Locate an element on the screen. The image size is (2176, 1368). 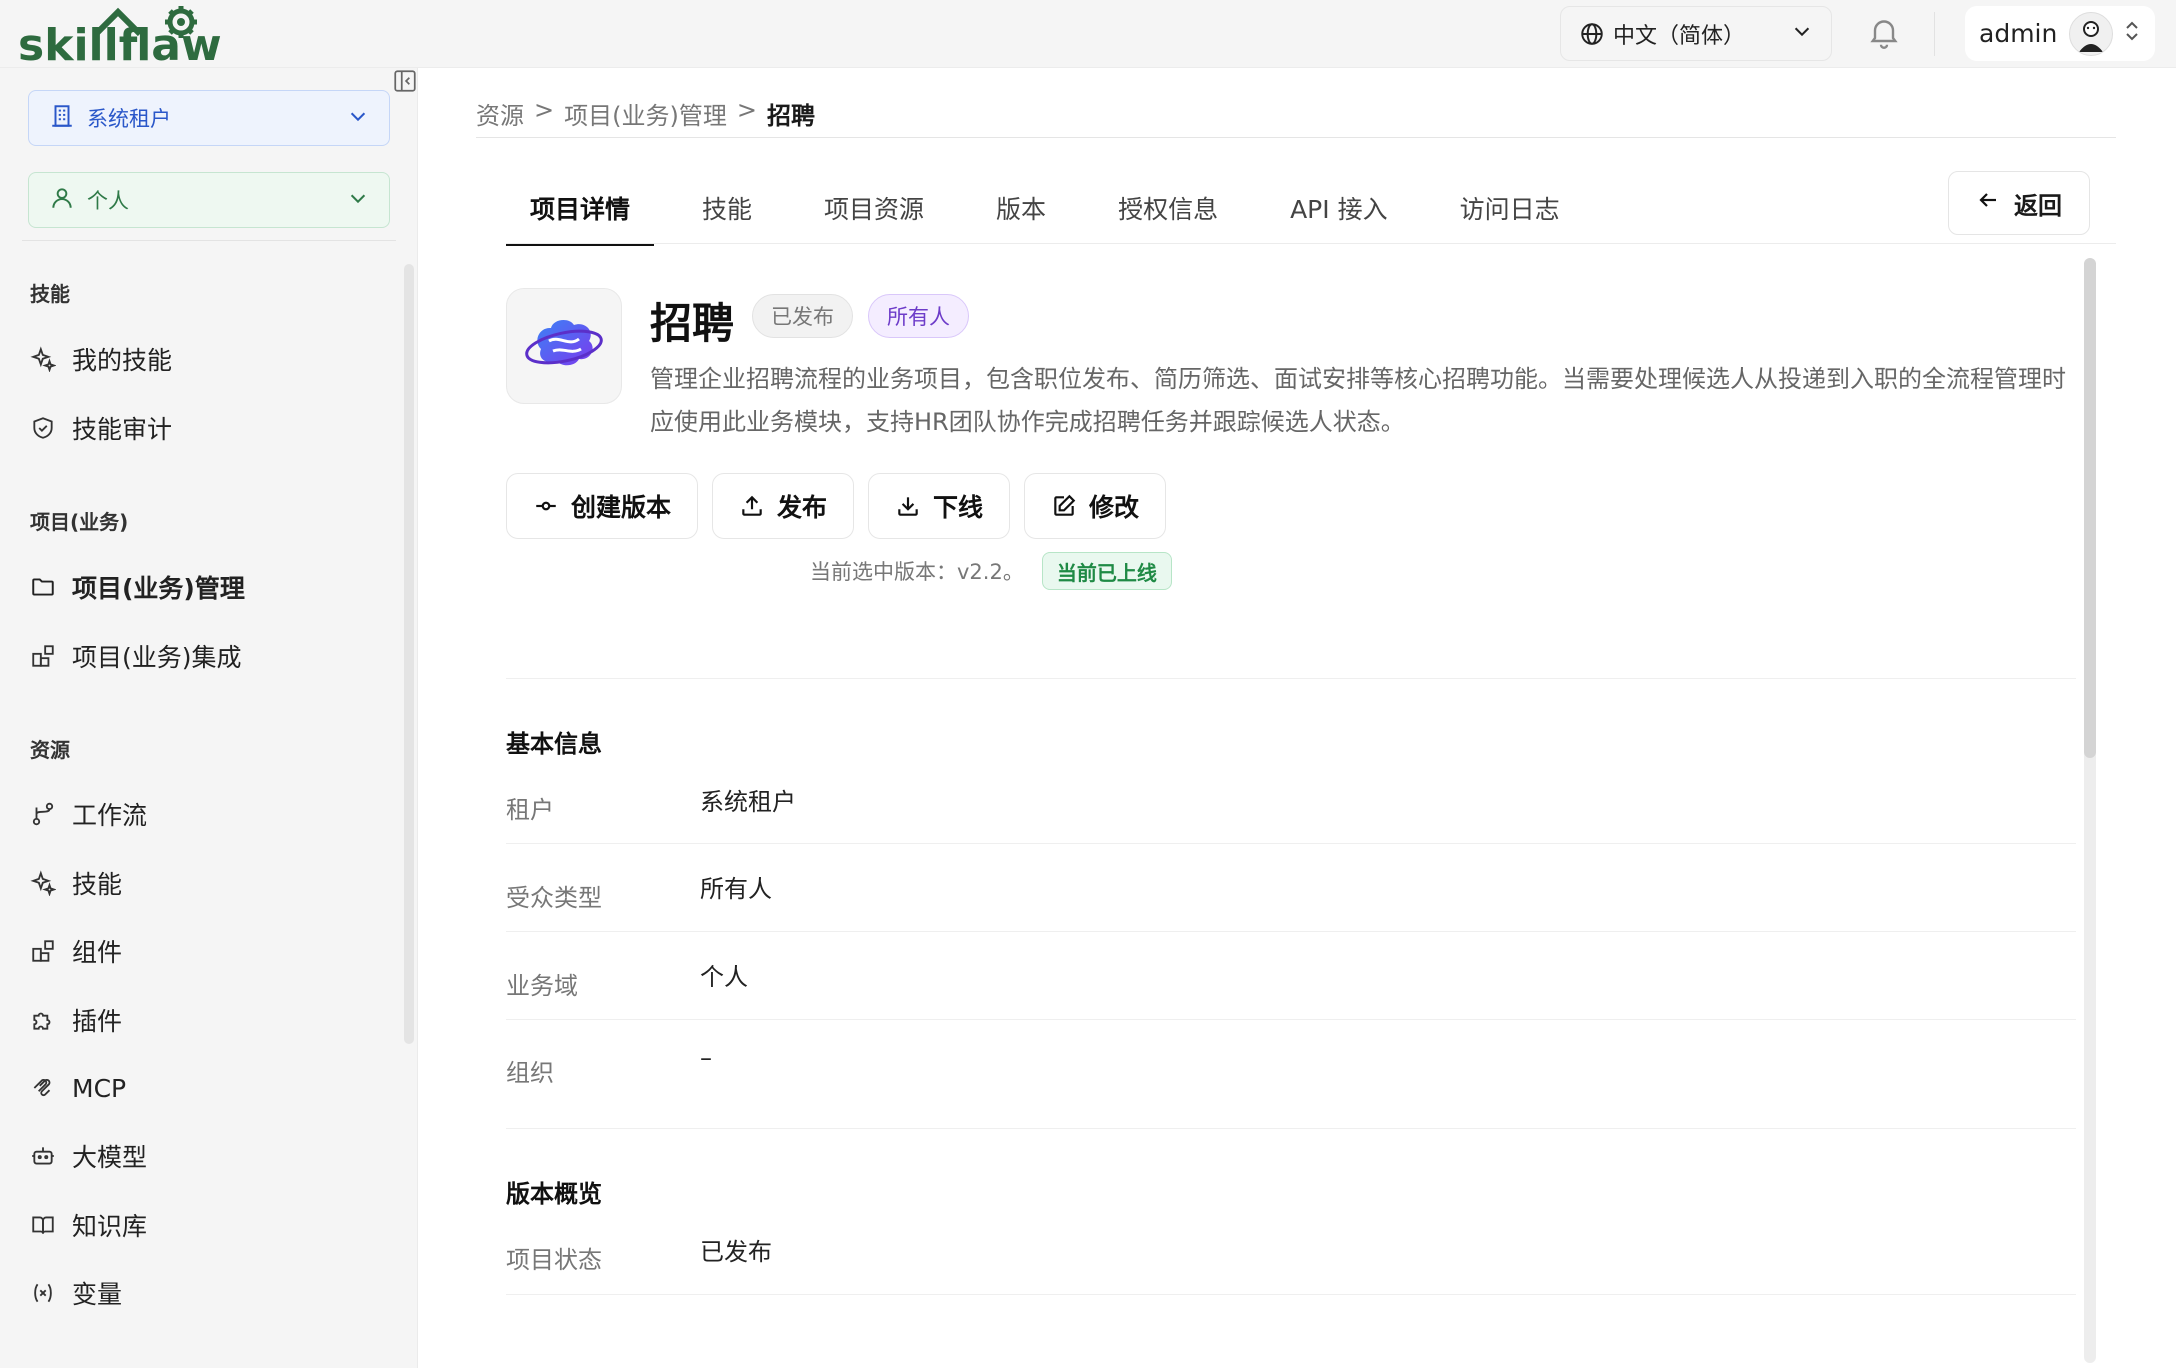
sidebar-item-label: 工作流 is located at coordinates (110, 815).